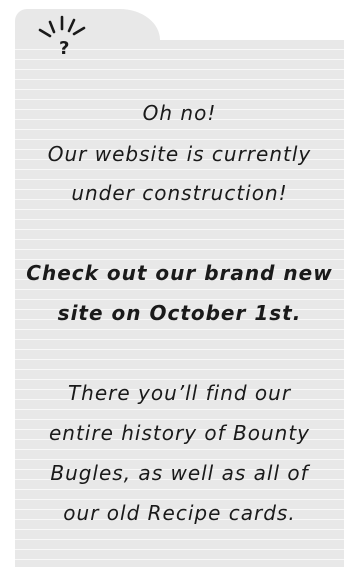  Describe the element at coordinates (179, 513) in the screenshot. I see `details-line-4: our old Recipe cards.` at that location.